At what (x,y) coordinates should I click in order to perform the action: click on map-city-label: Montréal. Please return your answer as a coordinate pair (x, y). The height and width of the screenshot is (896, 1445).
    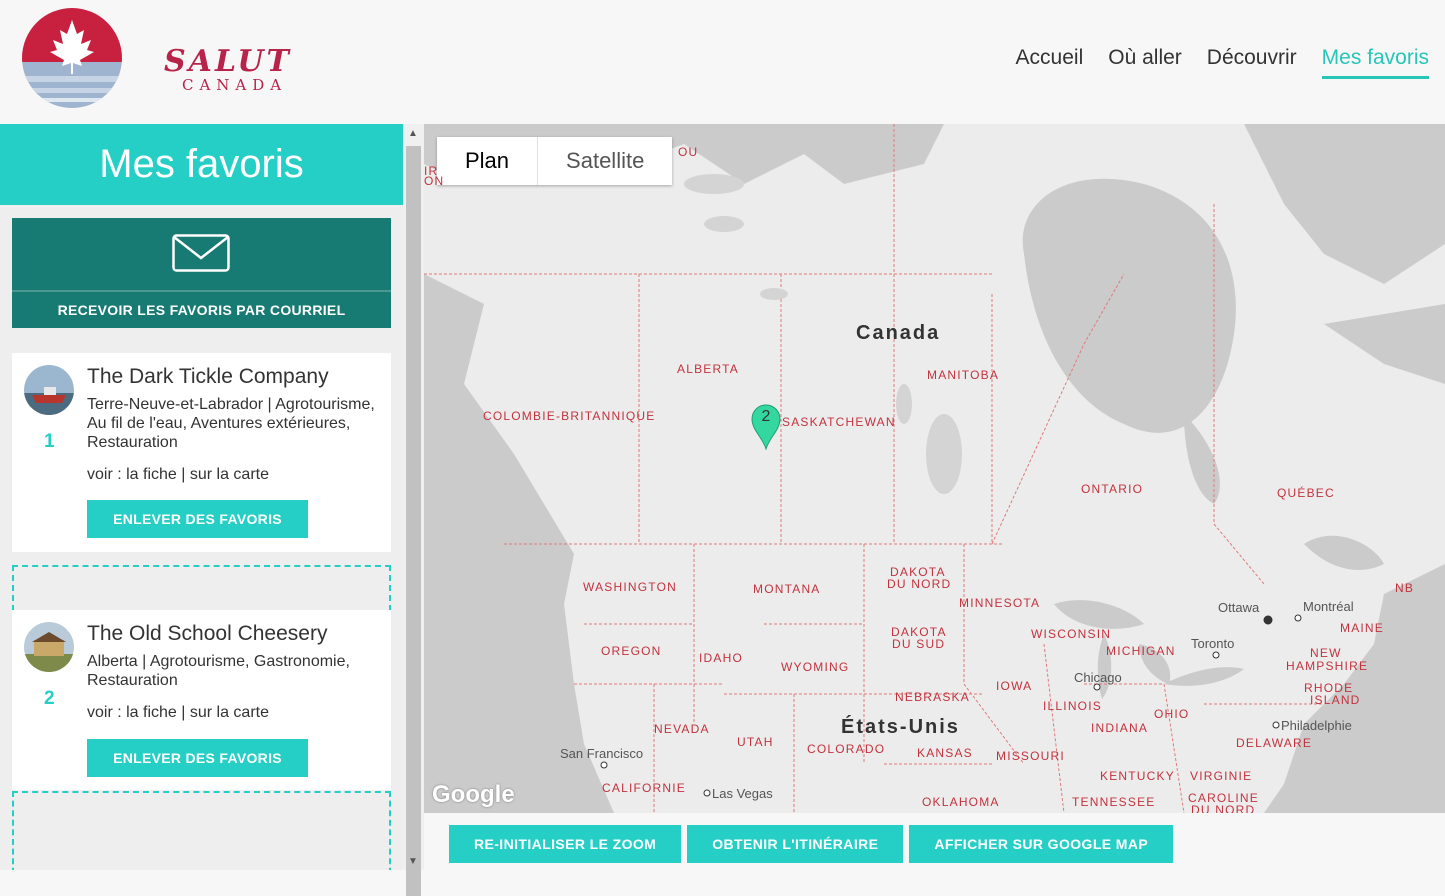
    Looking at the image, I should click on (1328, 606).